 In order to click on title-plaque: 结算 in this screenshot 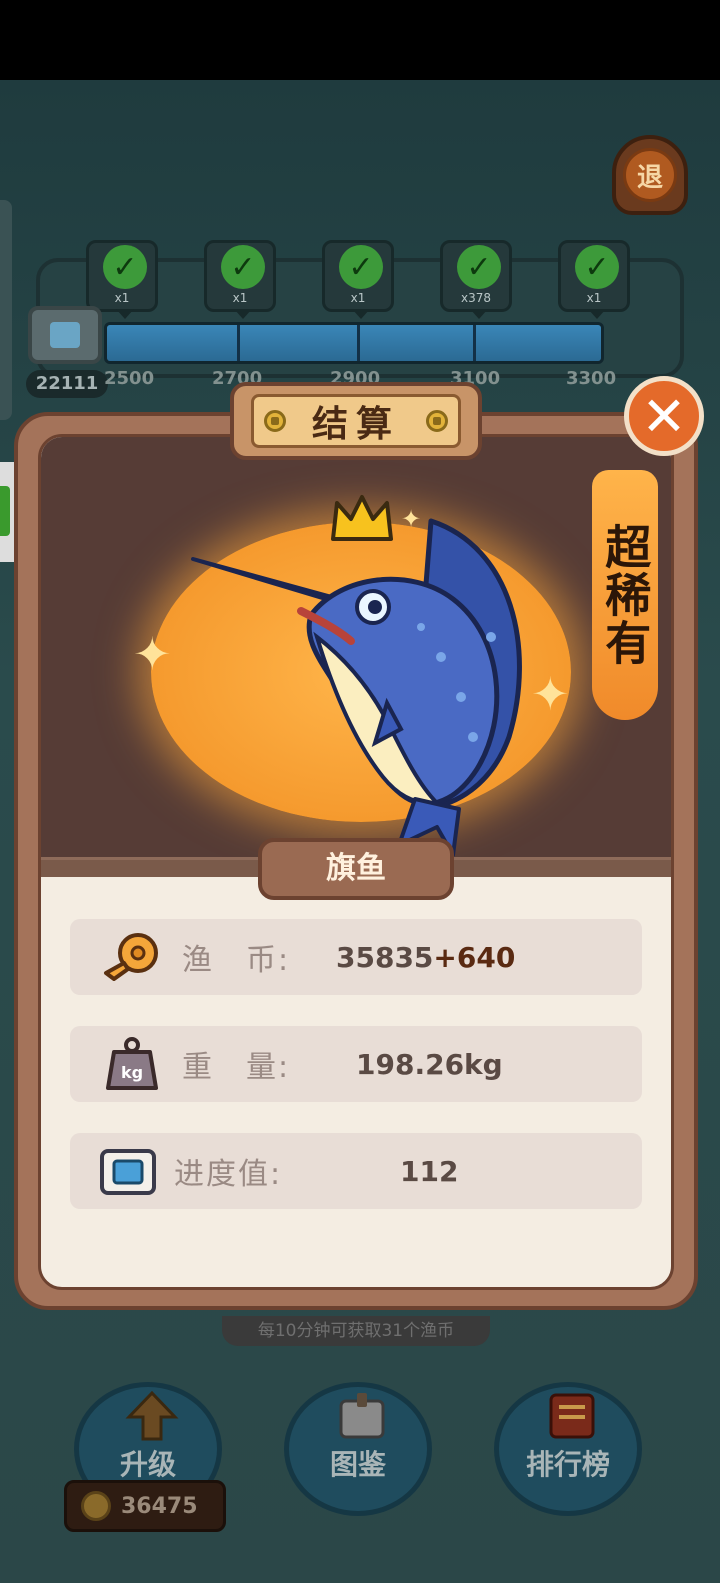, I will do `click(356, 421)`.